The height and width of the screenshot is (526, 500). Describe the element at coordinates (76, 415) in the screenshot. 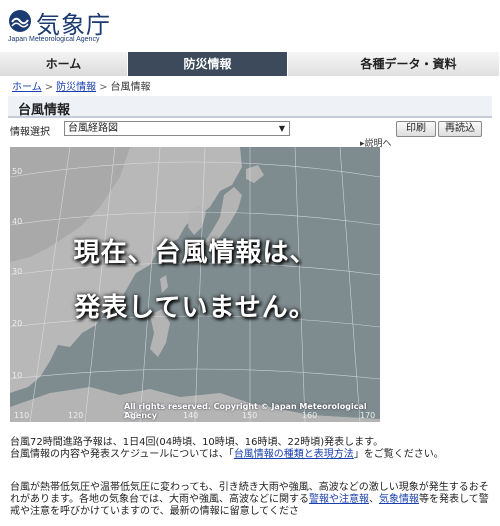

I see `lon-label: 120` at that location.